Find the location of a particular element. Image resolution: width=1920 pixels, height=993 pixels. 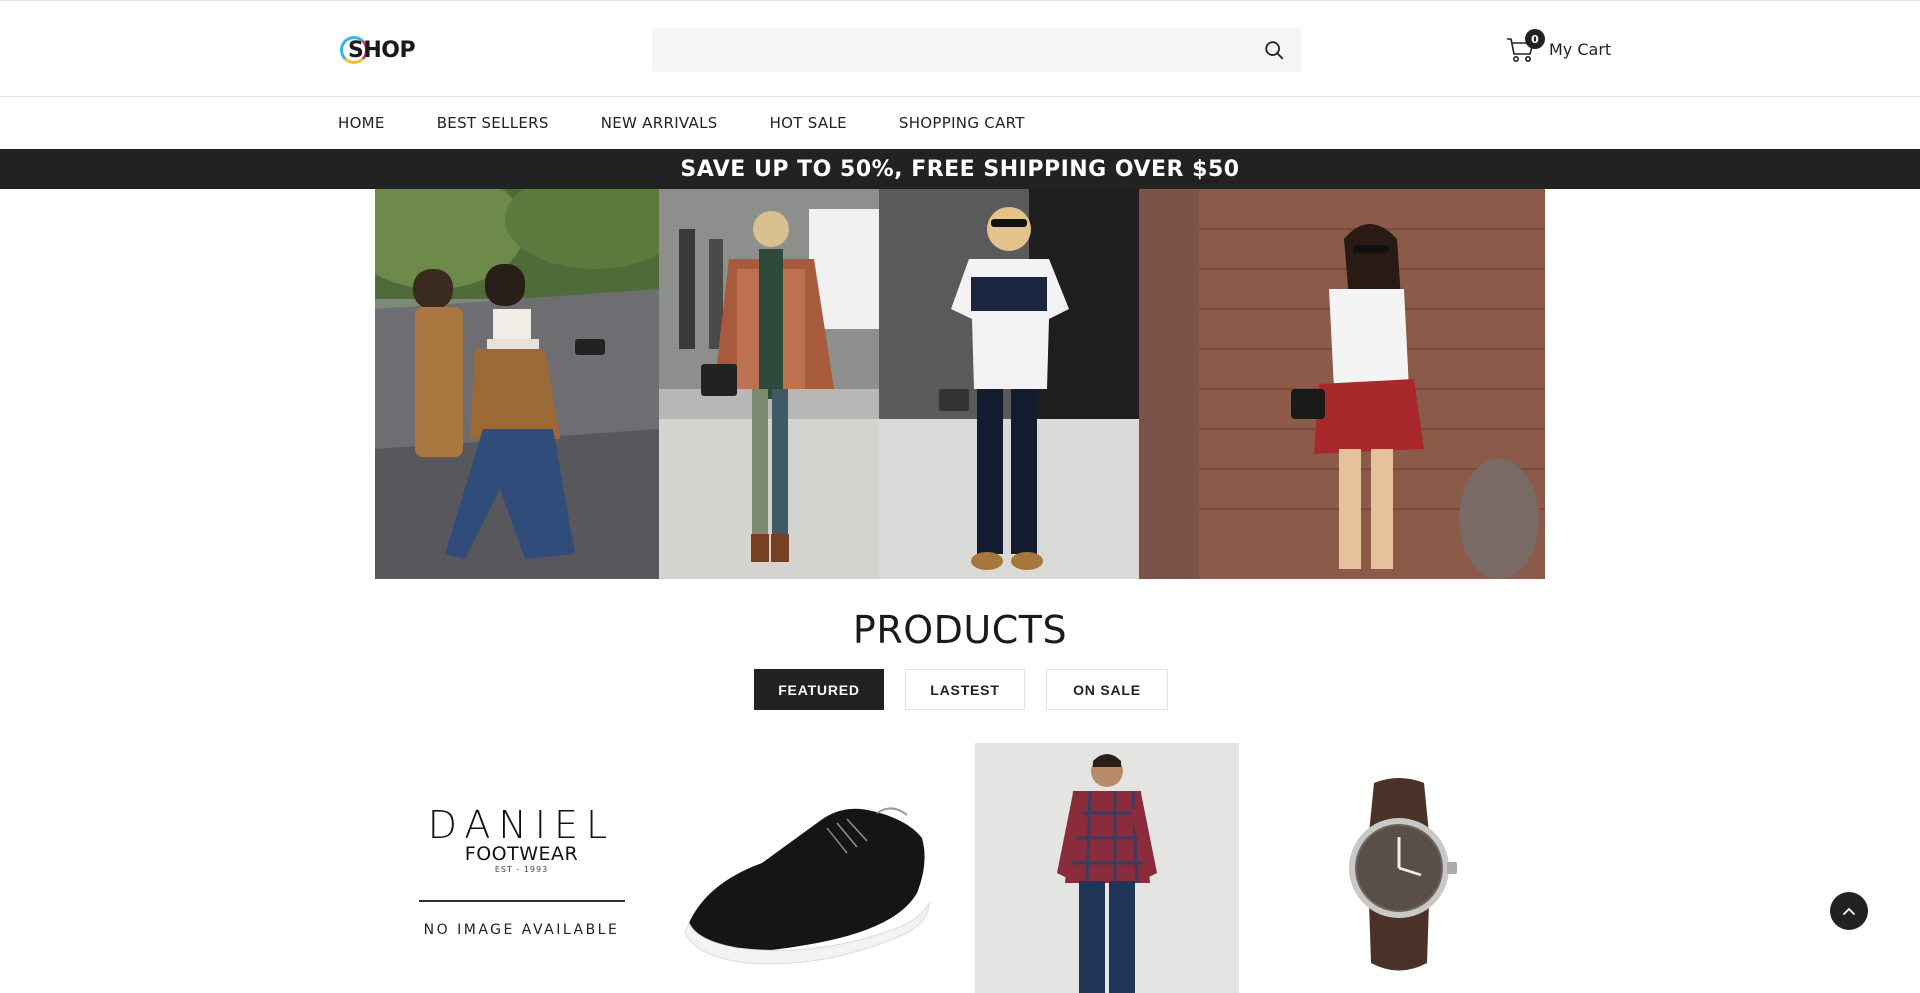

cart-icon: 0 is located at coordinates (1525, 47).